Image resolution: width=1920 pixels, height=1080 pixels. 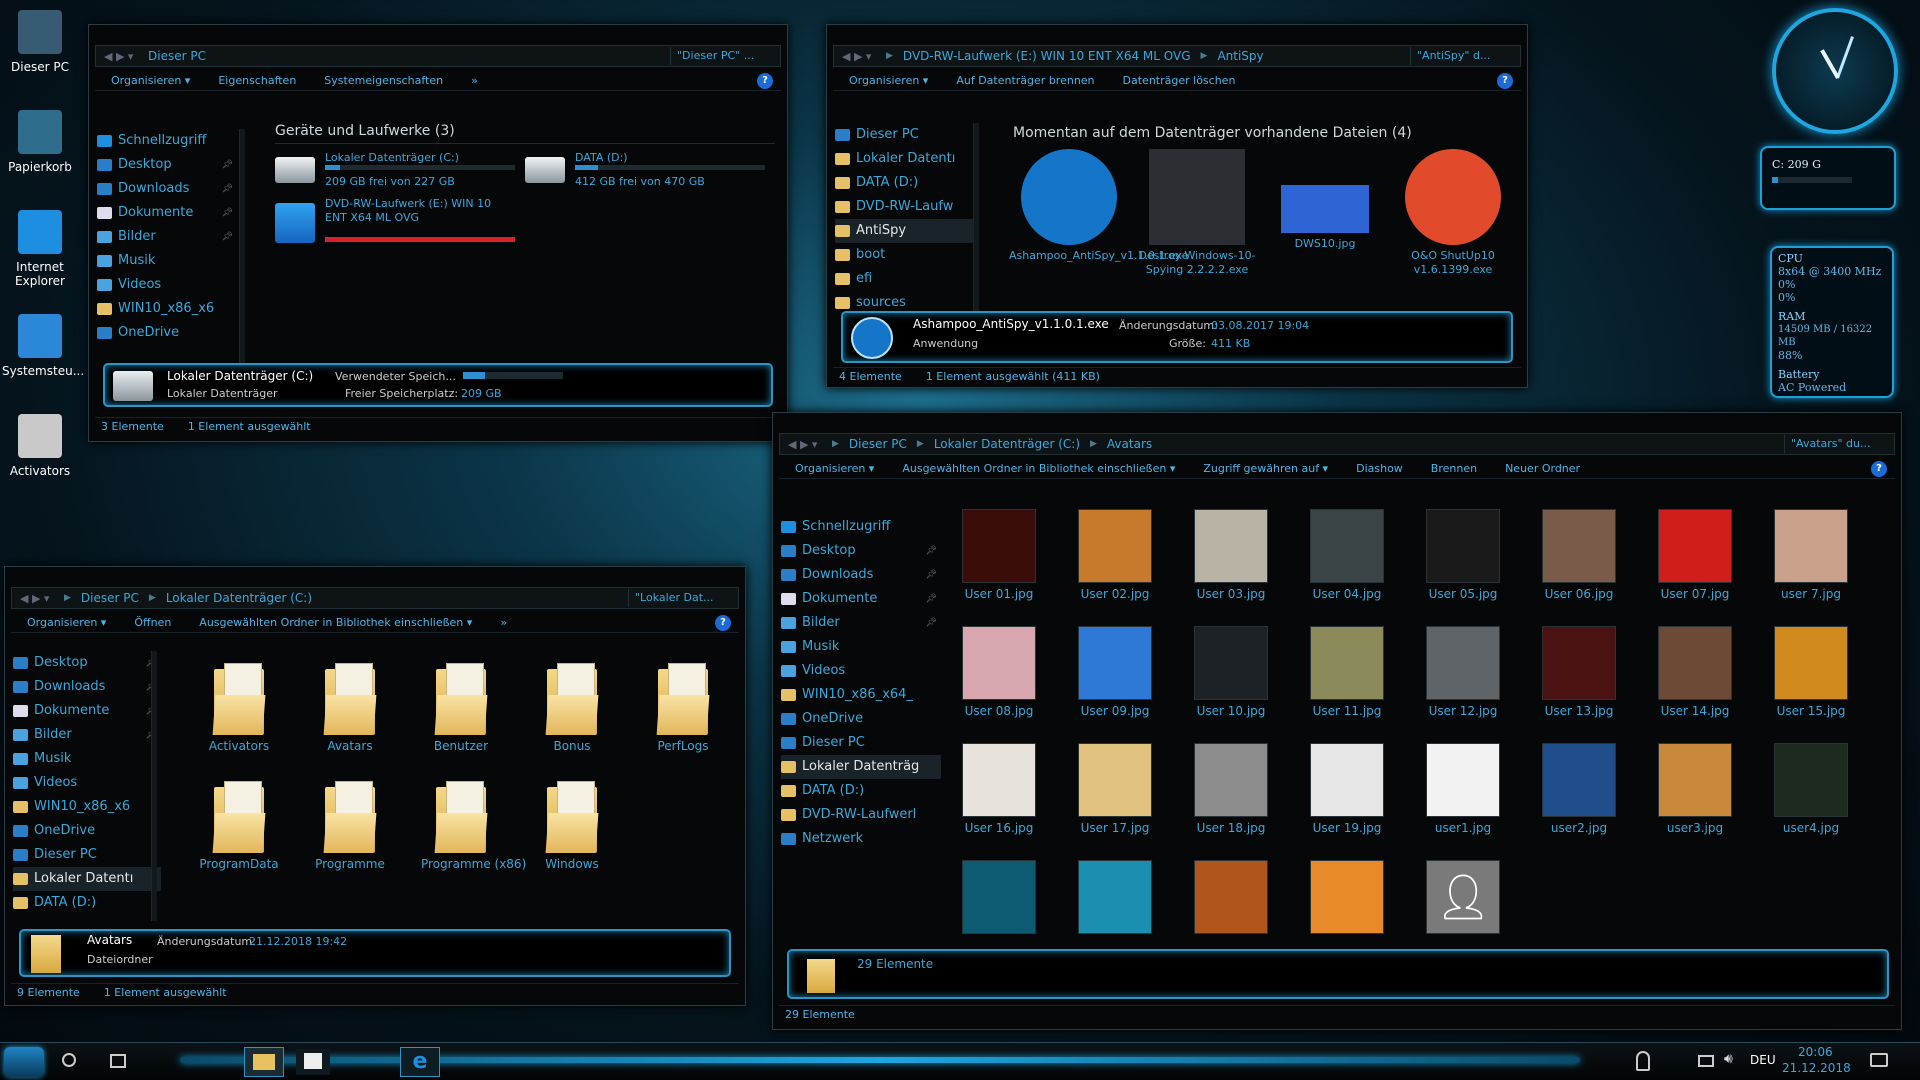 What do you see at coordinates (999, 555) in the screenshot?
I see `image-thumbnail: User 01.jpg` at bounding box center [999, 555].